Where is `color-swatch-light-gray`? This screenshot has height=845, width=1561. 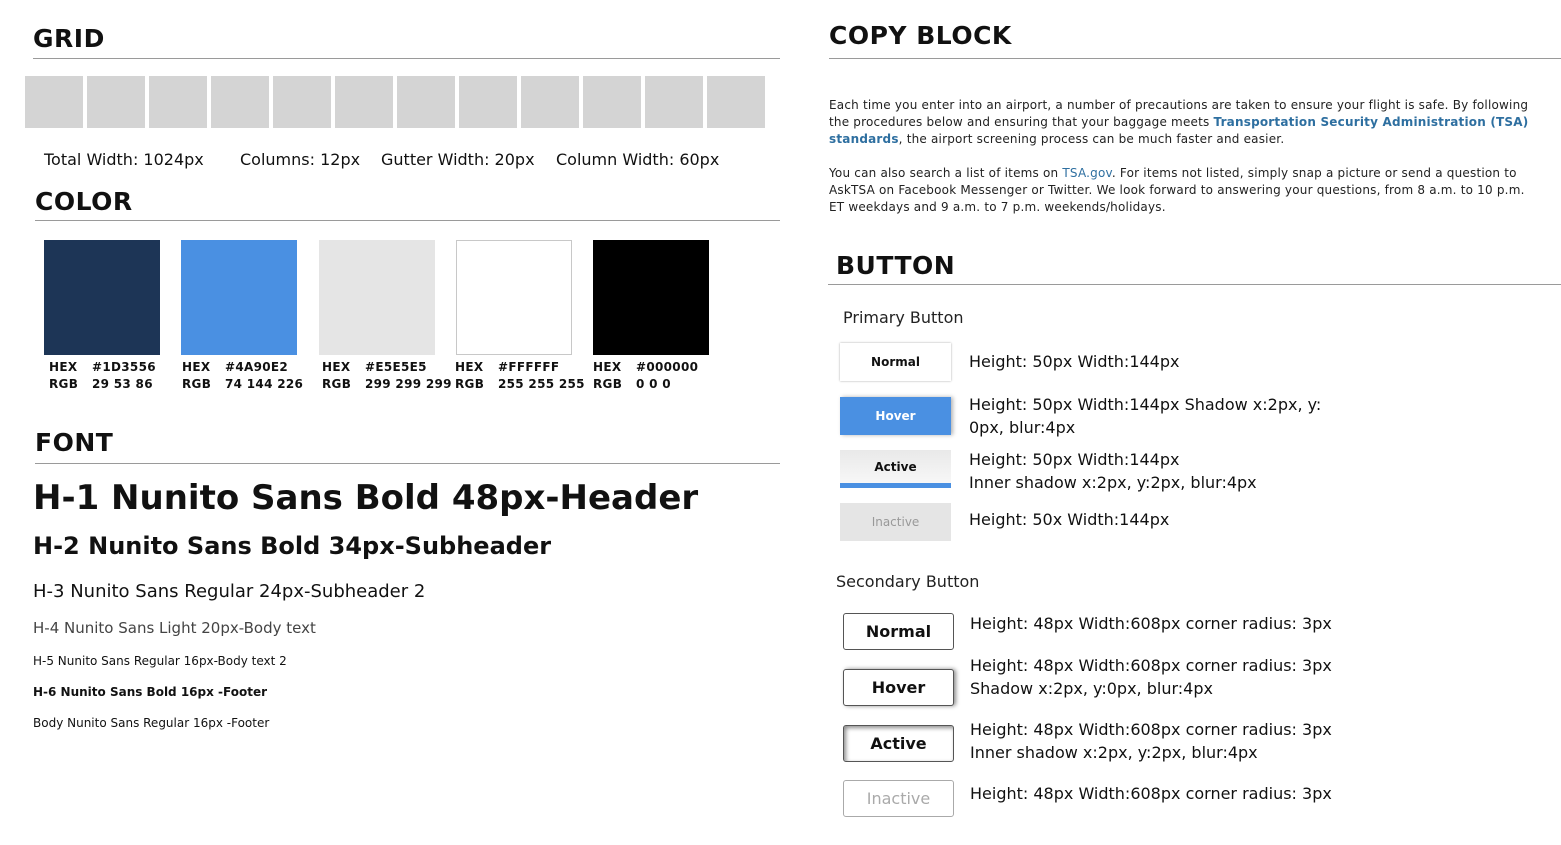 color-swatch-light-gray is located at coordinates (377, 297).